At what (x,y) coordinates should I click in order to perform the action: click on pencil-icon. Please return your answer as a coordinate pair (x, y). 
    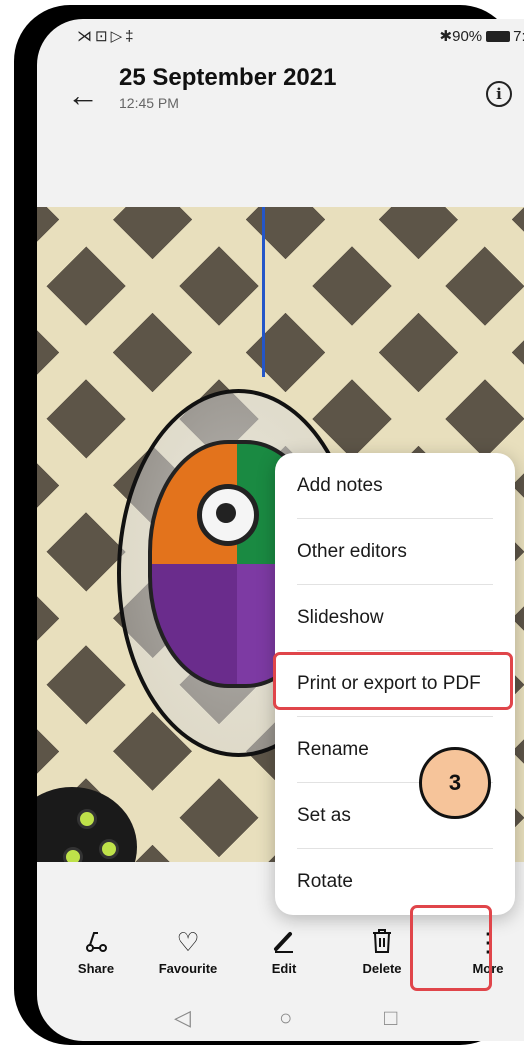
    Looking at the image, I should click on (284, 942).